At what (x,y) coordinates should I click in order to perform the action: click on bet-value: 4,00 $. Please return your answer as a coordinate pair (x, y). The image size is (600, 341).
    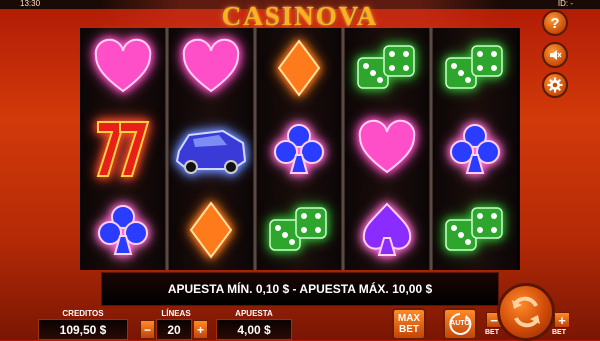
    Looking at the image, I should click on (254, 329).